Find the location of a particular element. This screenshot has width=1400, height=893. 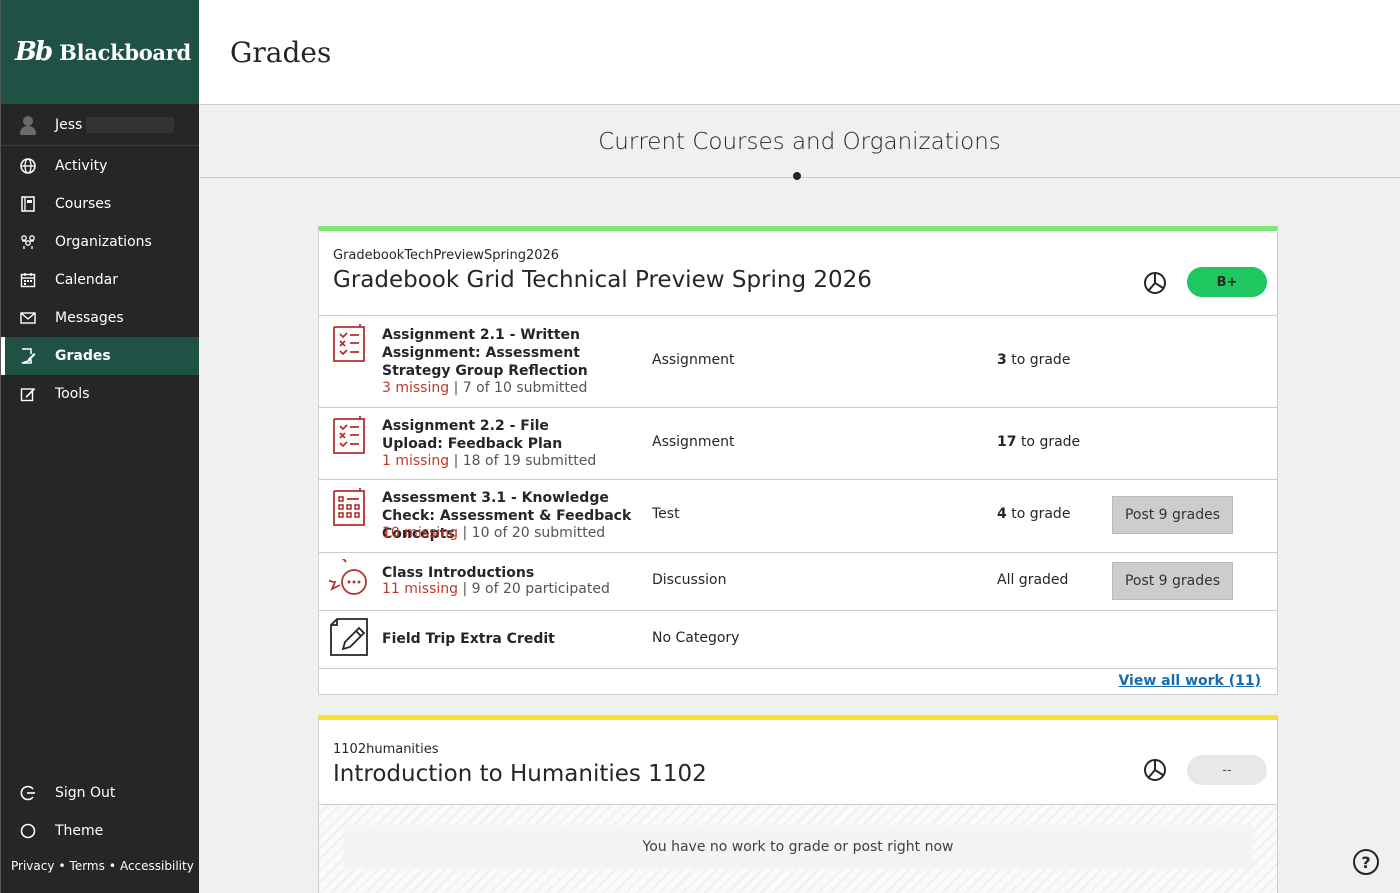

missing-count: 3 missing is located at coordinates (415, 388).